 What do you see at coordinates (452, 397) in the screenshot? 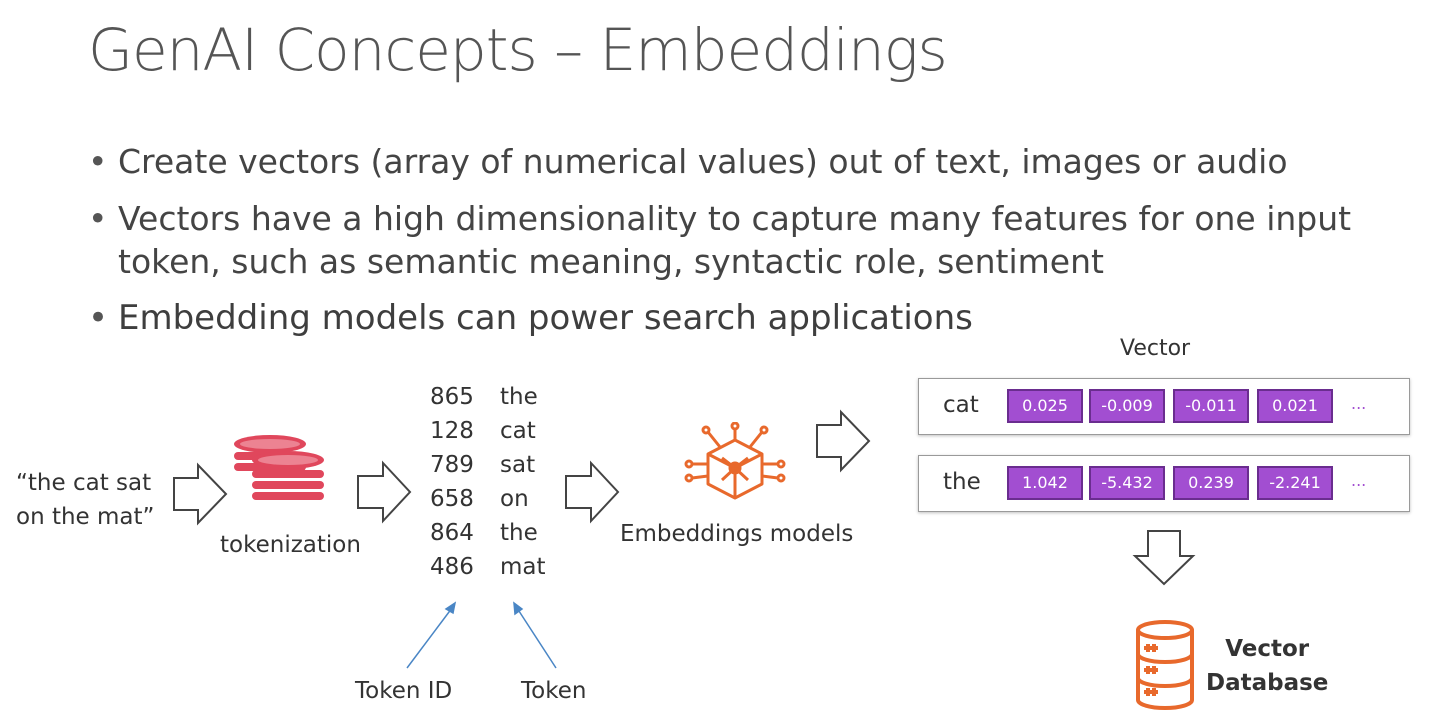
I see `token-id: 865` at bounding box center [452, 397].